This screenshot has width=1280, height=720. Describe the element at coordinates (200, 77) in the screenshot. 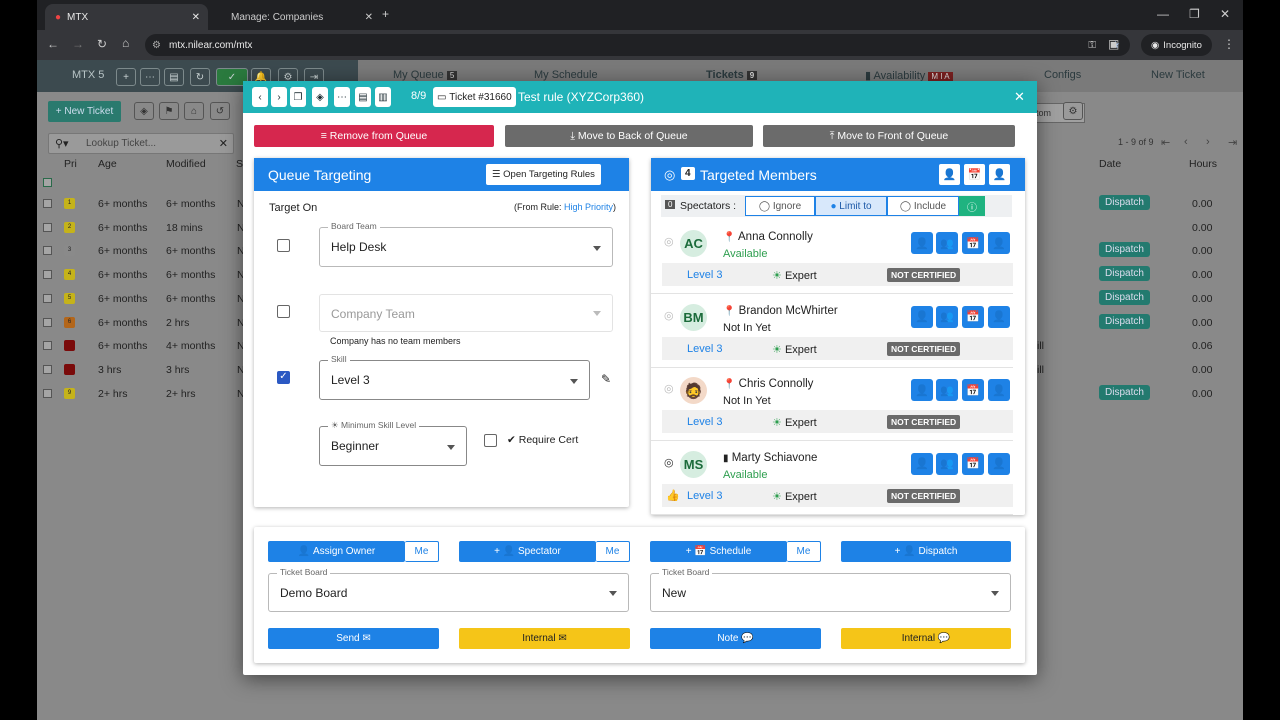

I see `refresh-icon: ↻` at that location.